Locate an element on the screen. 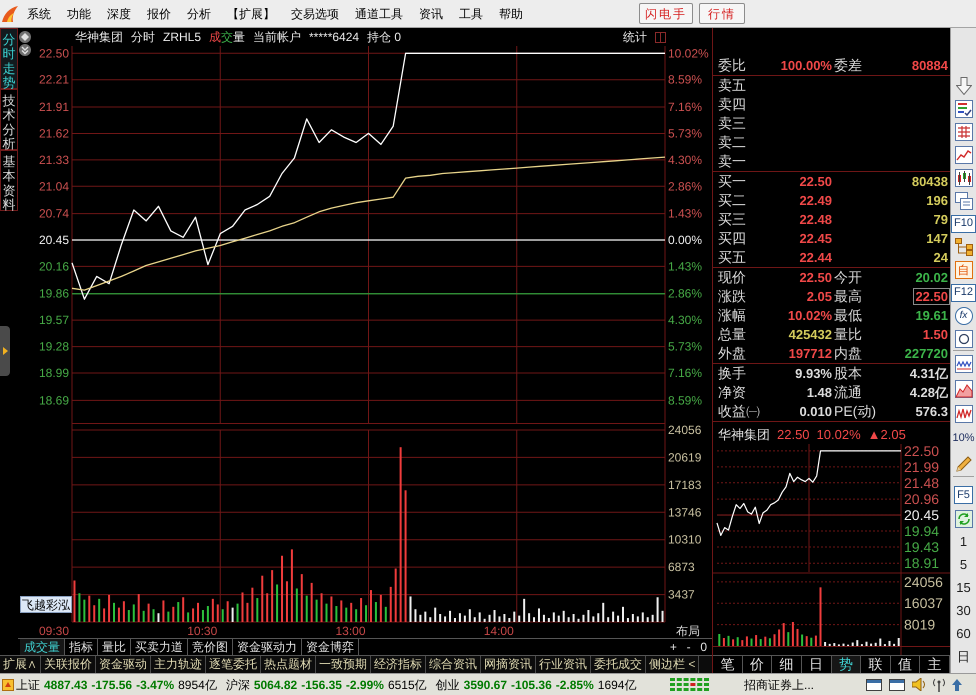 This screenshot has width=976, height=695. quote-label: 今开 is located at coordinates (848, 277).